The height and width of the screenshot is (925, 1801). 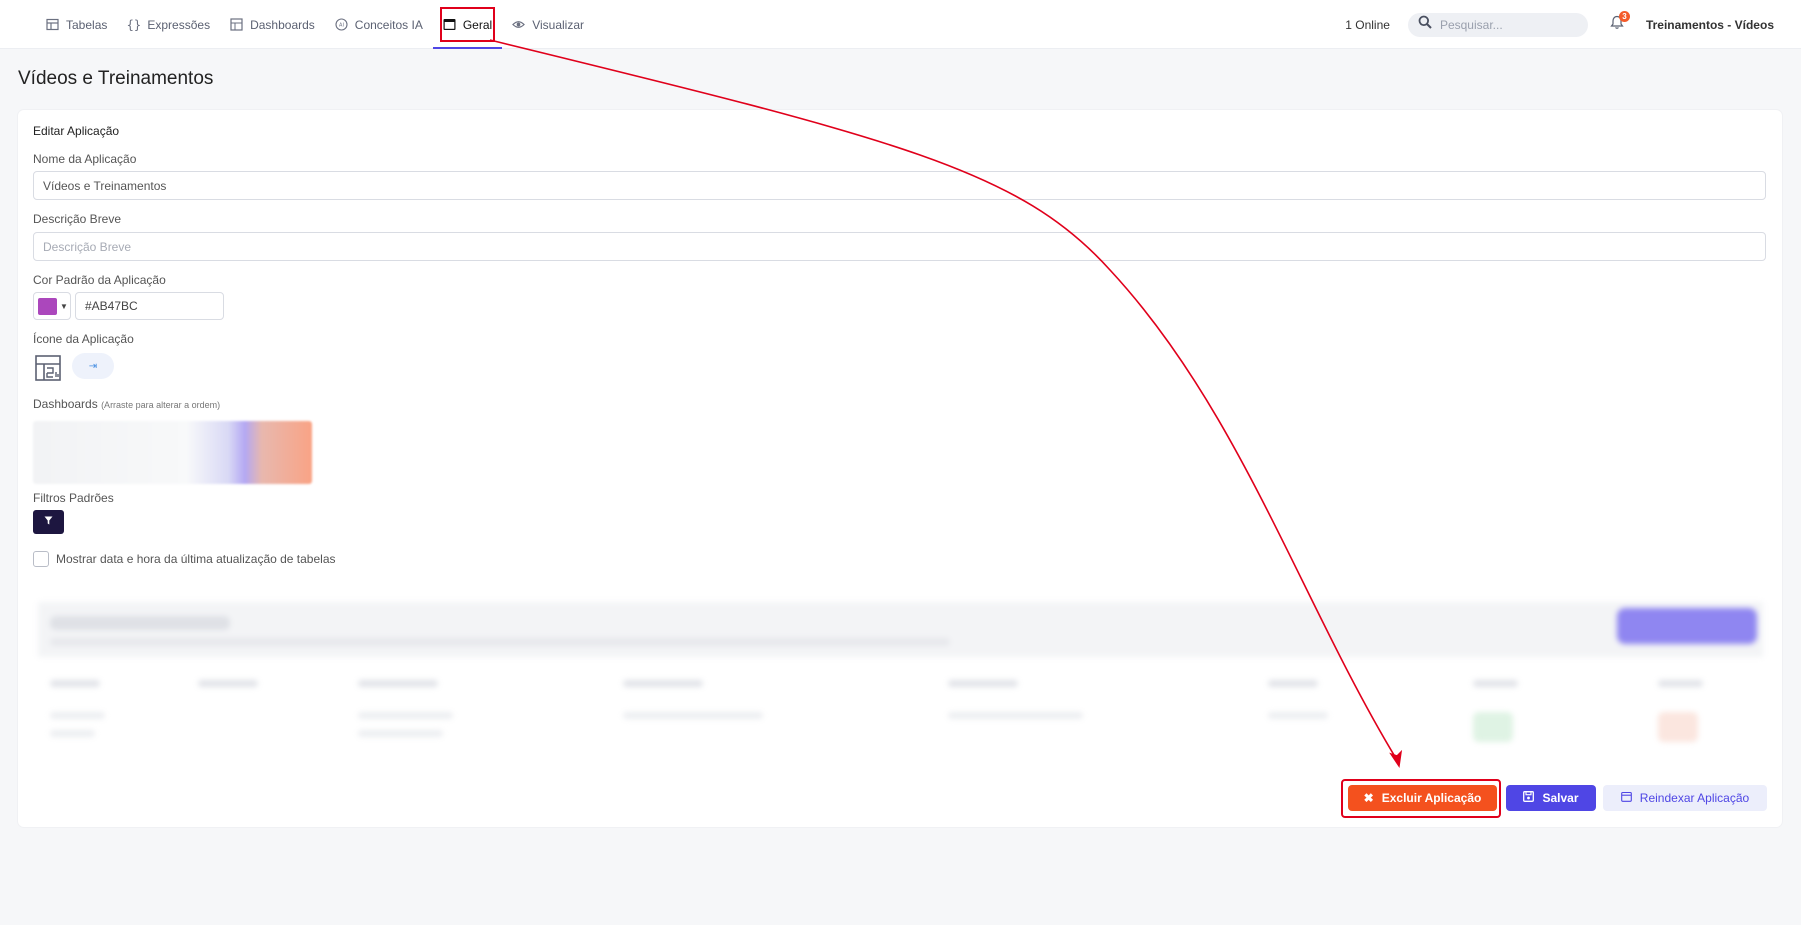 What do you see at coordinates (1694, 798) in the screenshot?
I see `reindex-label: Reindexar Aplicação` at bounding box center [1694, 798].